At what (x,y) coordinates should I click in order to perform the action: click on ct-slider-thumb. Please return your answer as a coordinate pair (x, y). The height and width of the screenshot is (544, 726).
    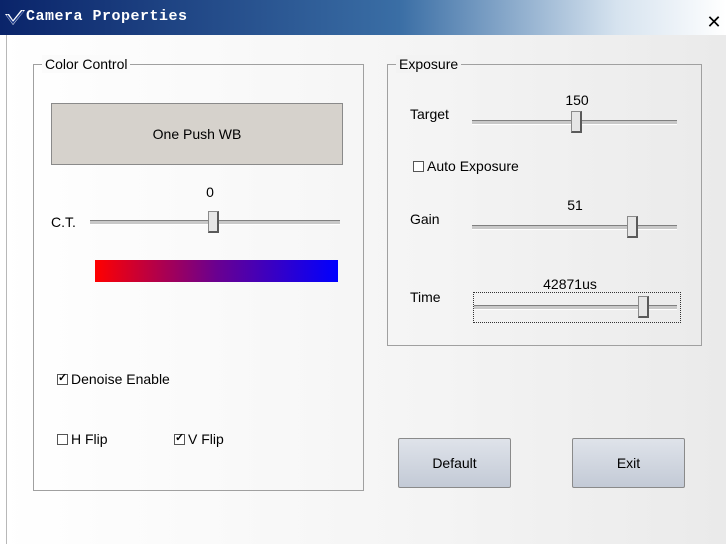
    Looking at the image, I should click on (213, 222).